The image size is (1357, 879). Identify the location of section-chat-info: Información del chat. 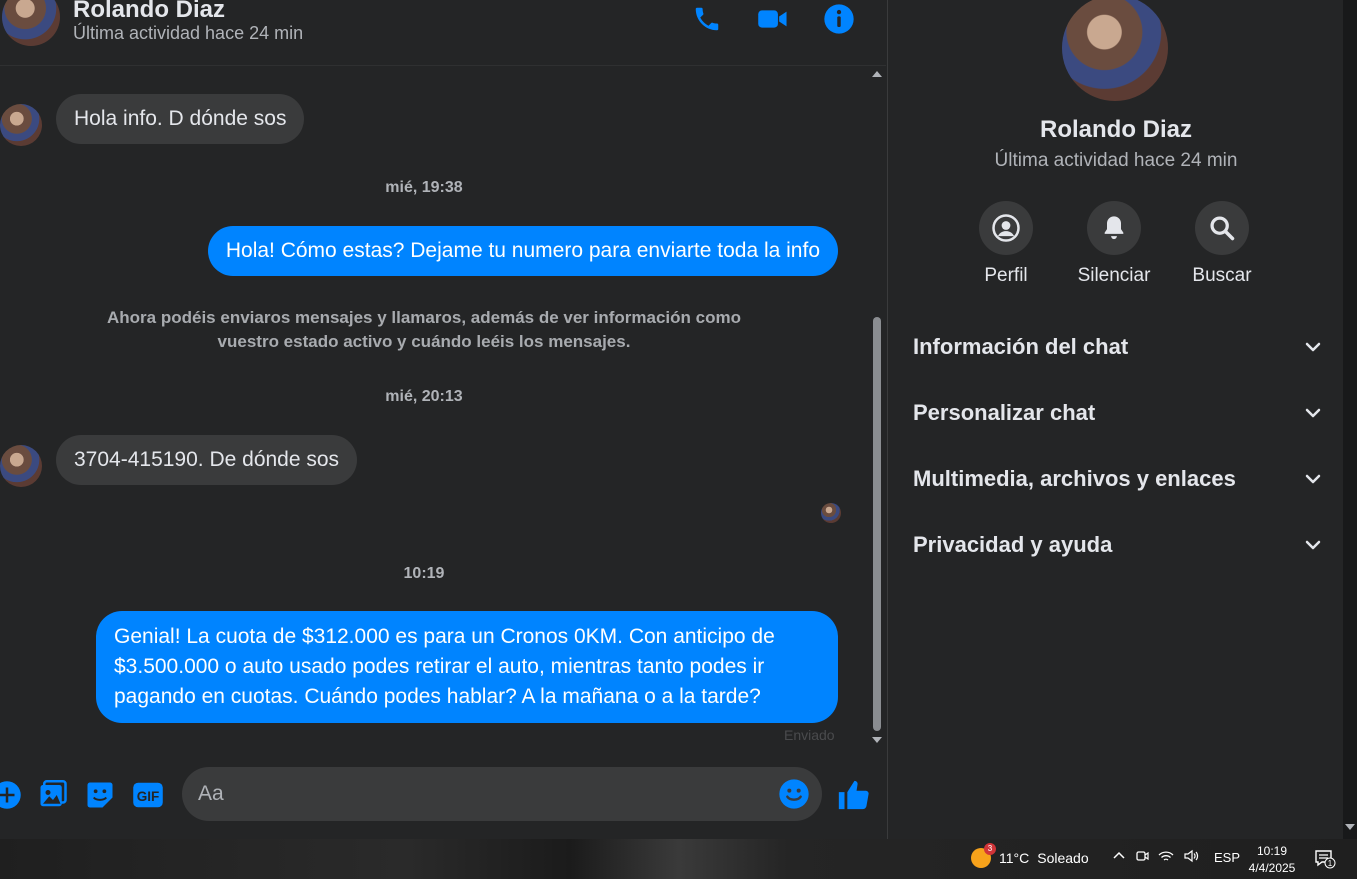
(1118, 347).